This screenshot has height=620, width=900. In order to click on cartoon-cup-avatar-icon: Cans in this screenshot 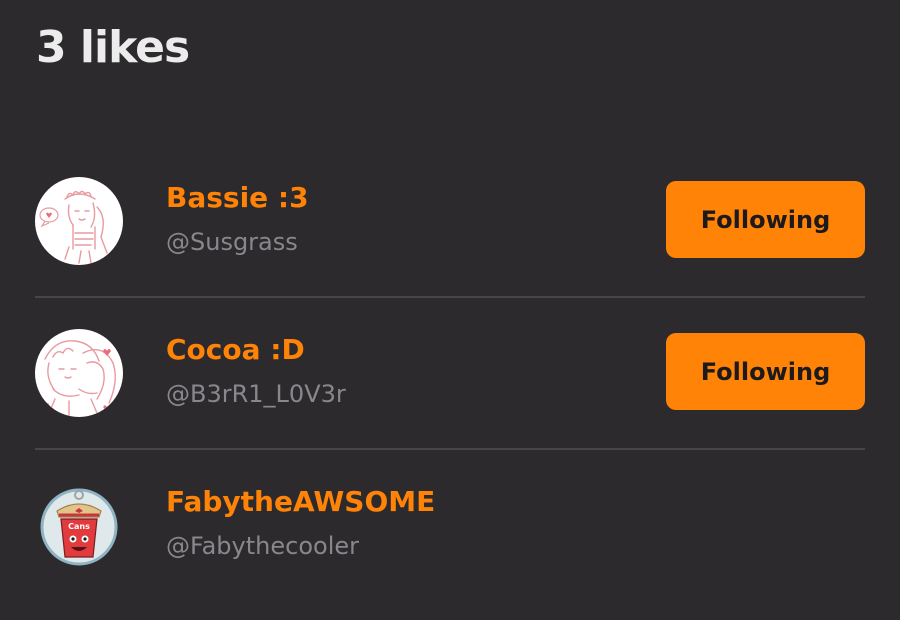, I will do `click(79, 525)`.